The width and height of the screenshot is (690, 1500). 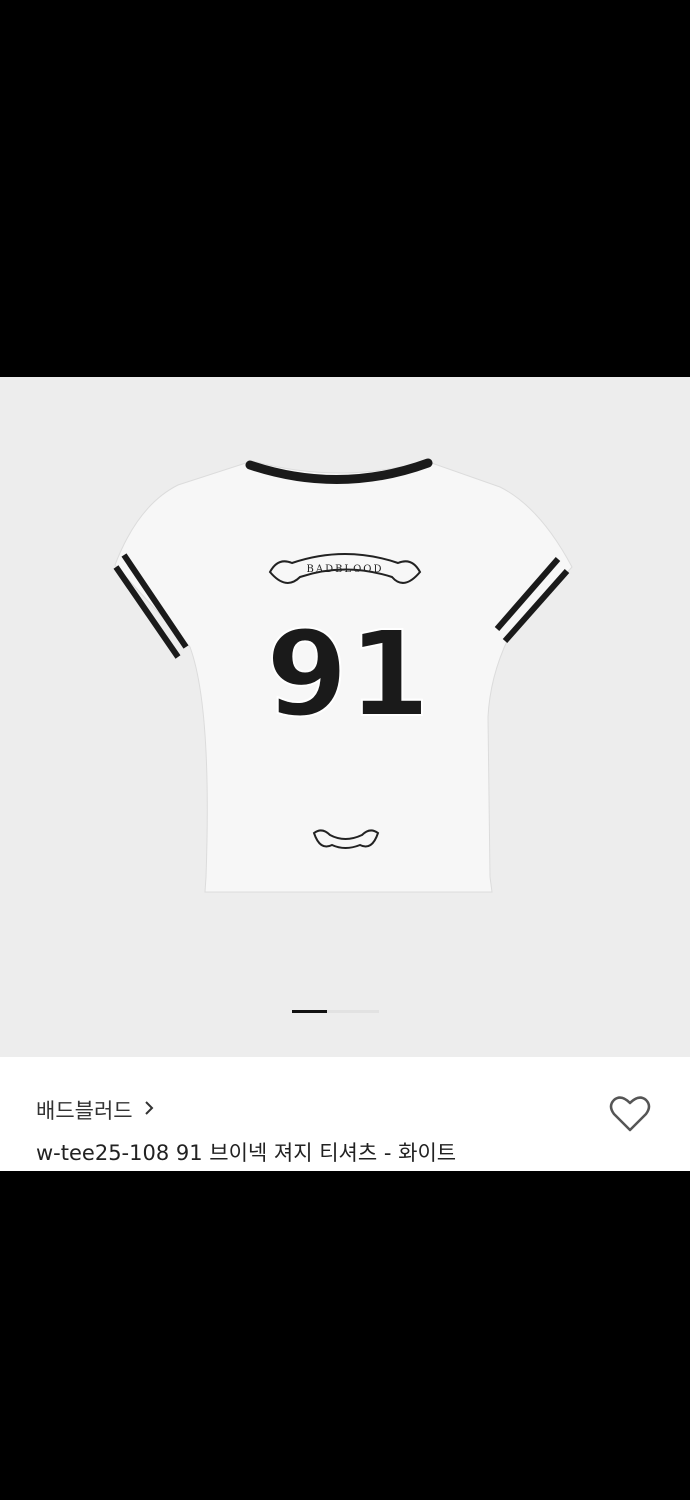 I want to click on jersey-number: 91, so click(x=348, y=674).